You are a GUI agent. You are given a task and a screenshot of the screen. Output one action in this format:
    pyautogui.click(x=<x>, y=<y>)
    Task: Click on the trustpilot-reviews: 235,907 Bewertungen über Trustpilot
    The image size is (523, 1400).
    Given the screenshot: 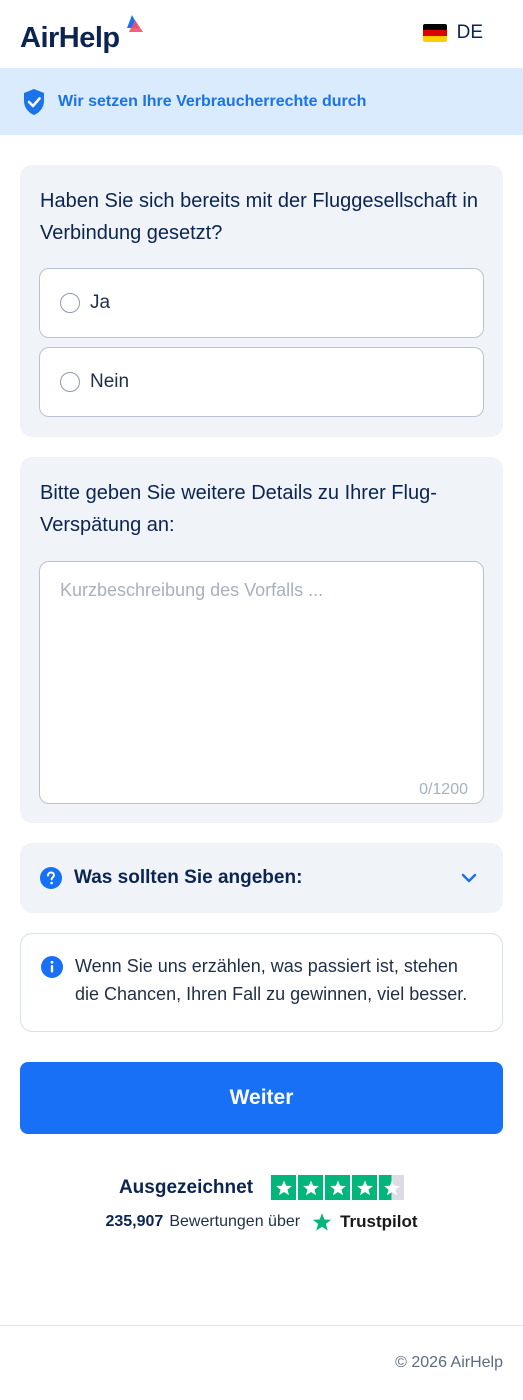 What is the action you would take?
    pyautogui.click(x=261, y=1222)
    